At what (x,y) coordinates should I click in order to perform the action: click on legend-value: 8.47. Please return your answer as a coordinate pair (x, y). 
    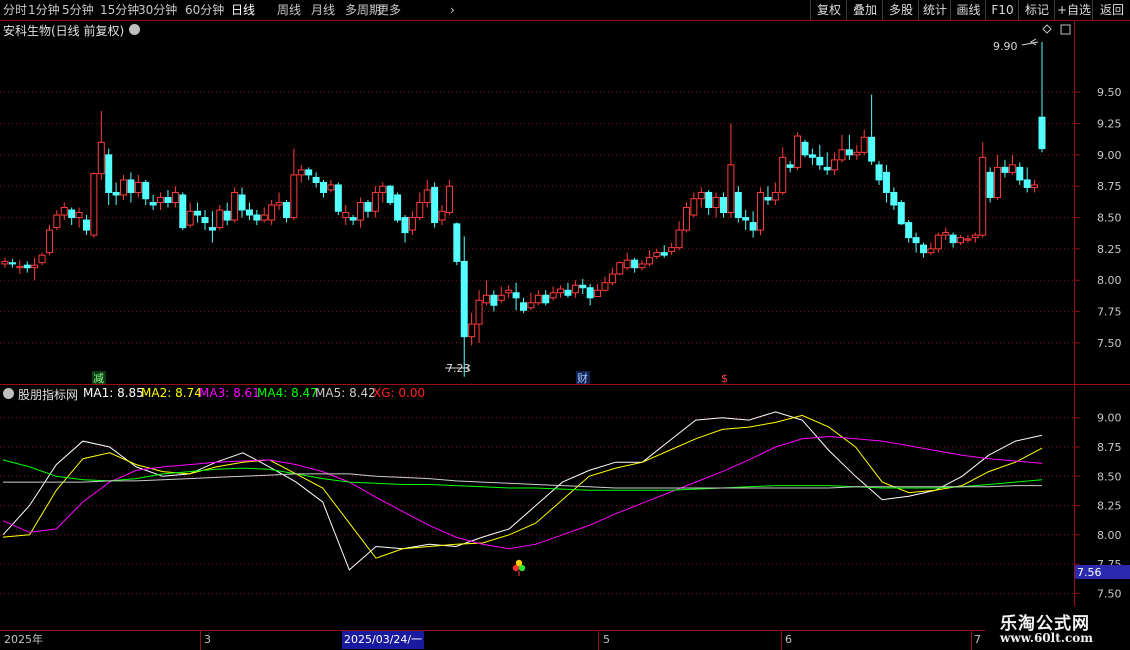
    Looking at the image, I should click on (302, 393).